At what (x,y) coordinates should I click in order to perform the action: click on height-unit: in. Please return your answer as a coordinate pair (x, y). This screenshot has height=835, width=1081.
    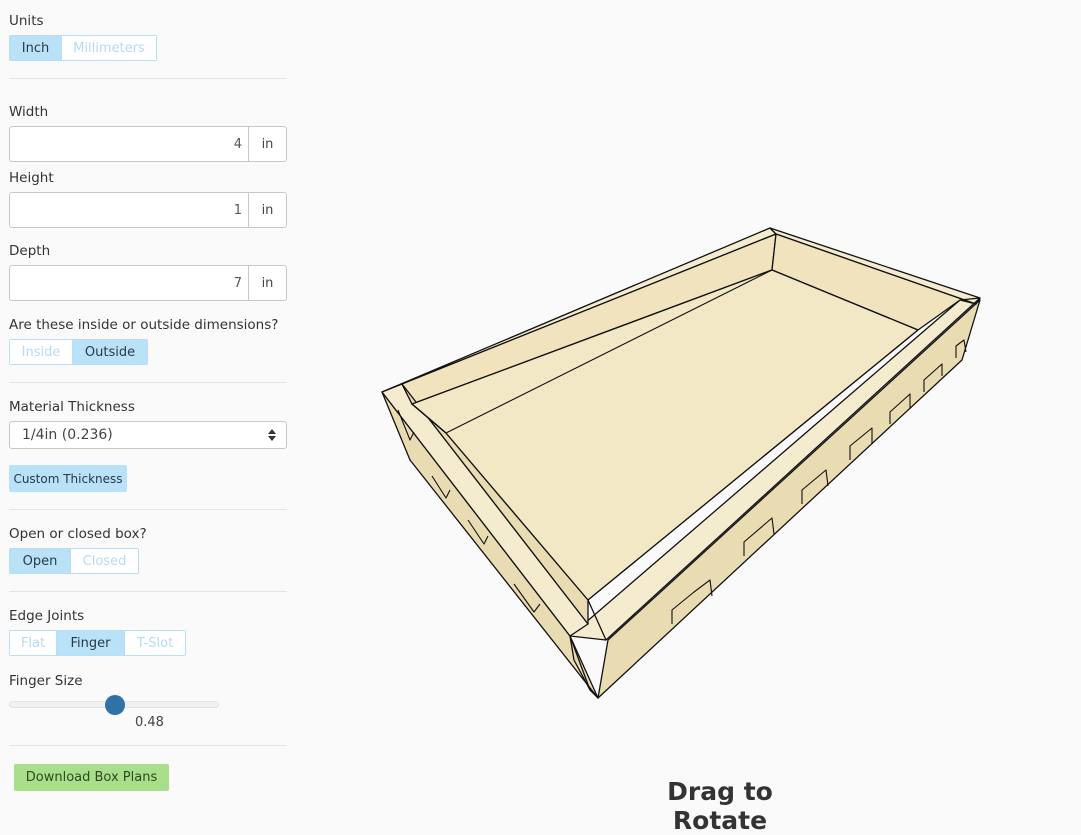
    Looking at the image, I should click on (267, 210).